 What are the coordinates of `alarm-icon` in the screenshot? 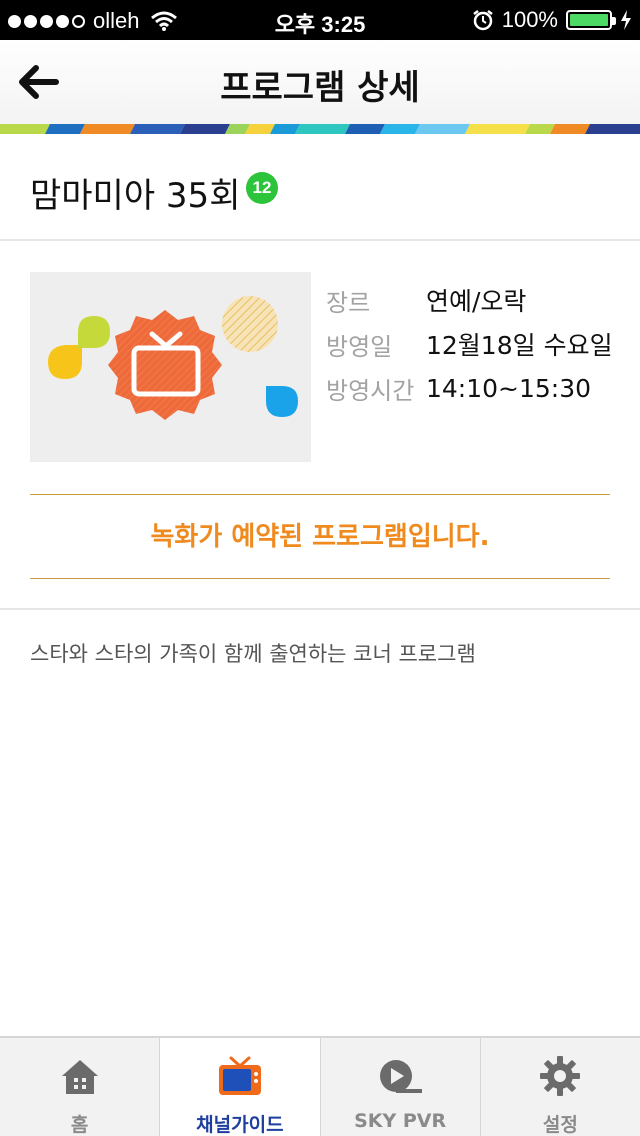 It's located at (482, 20).